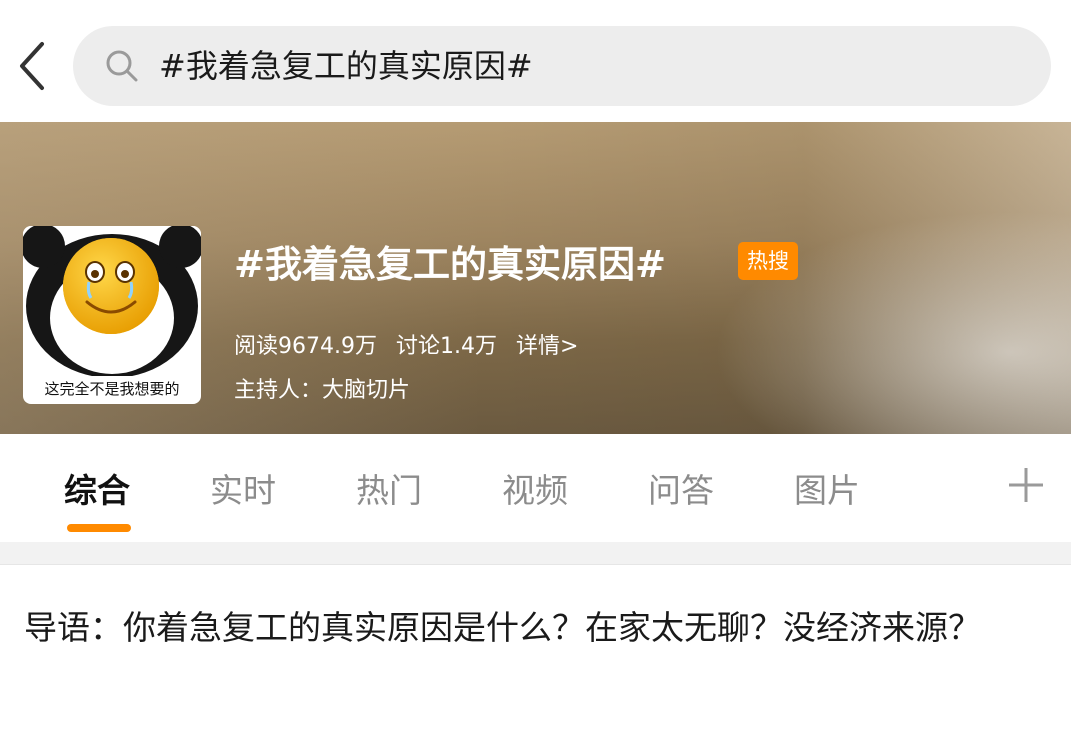 The width and height of the screenshot is (1071, 739). Describe the element at coordinates (960, 488) in the screenshot. I see `tab-overflow-fade` at that location.